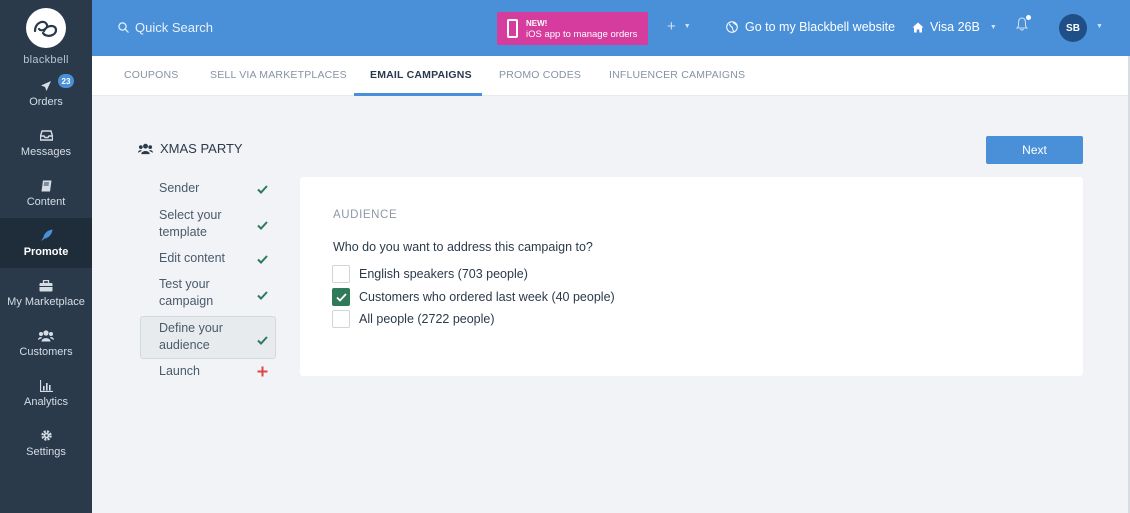  I want to click on audience-section-title: AUDIENCE, so click(365, 215).